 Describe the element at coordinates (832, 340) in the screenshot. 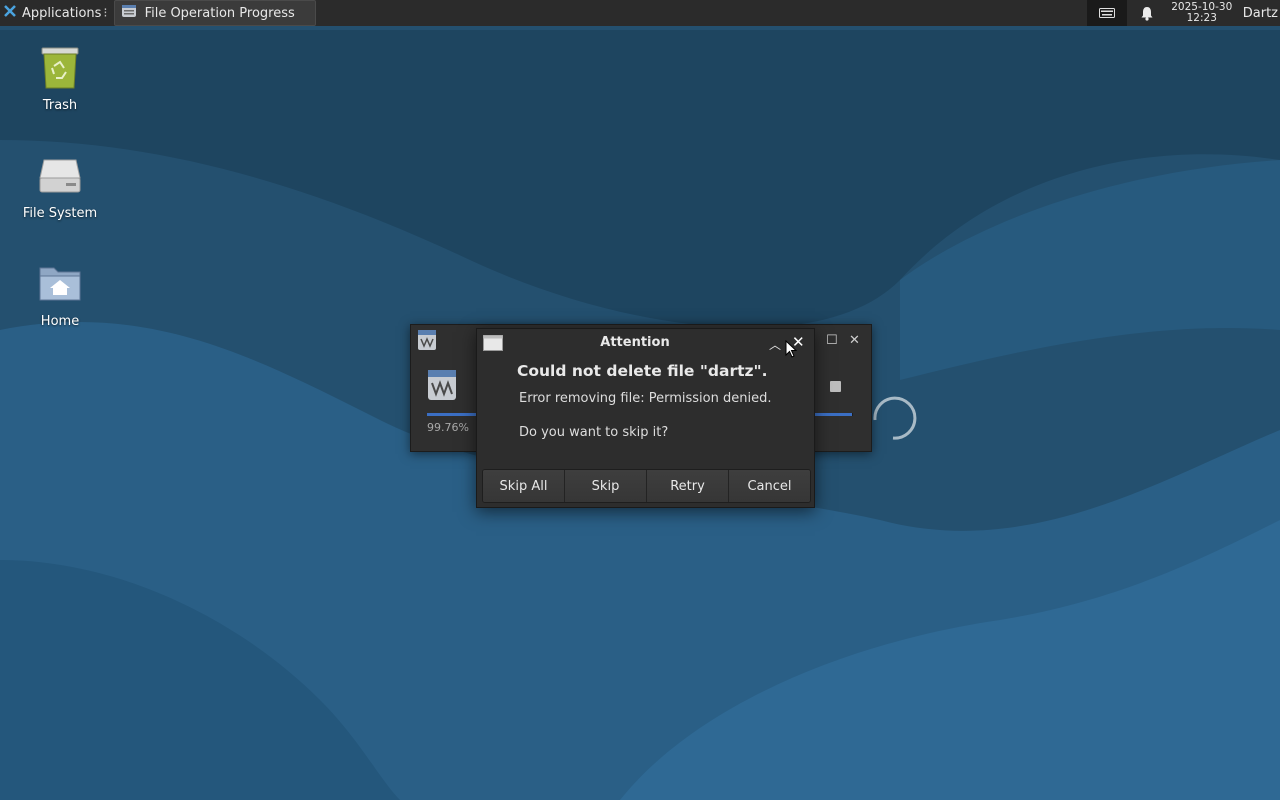

I see `maximize-button: ☐` at that location.